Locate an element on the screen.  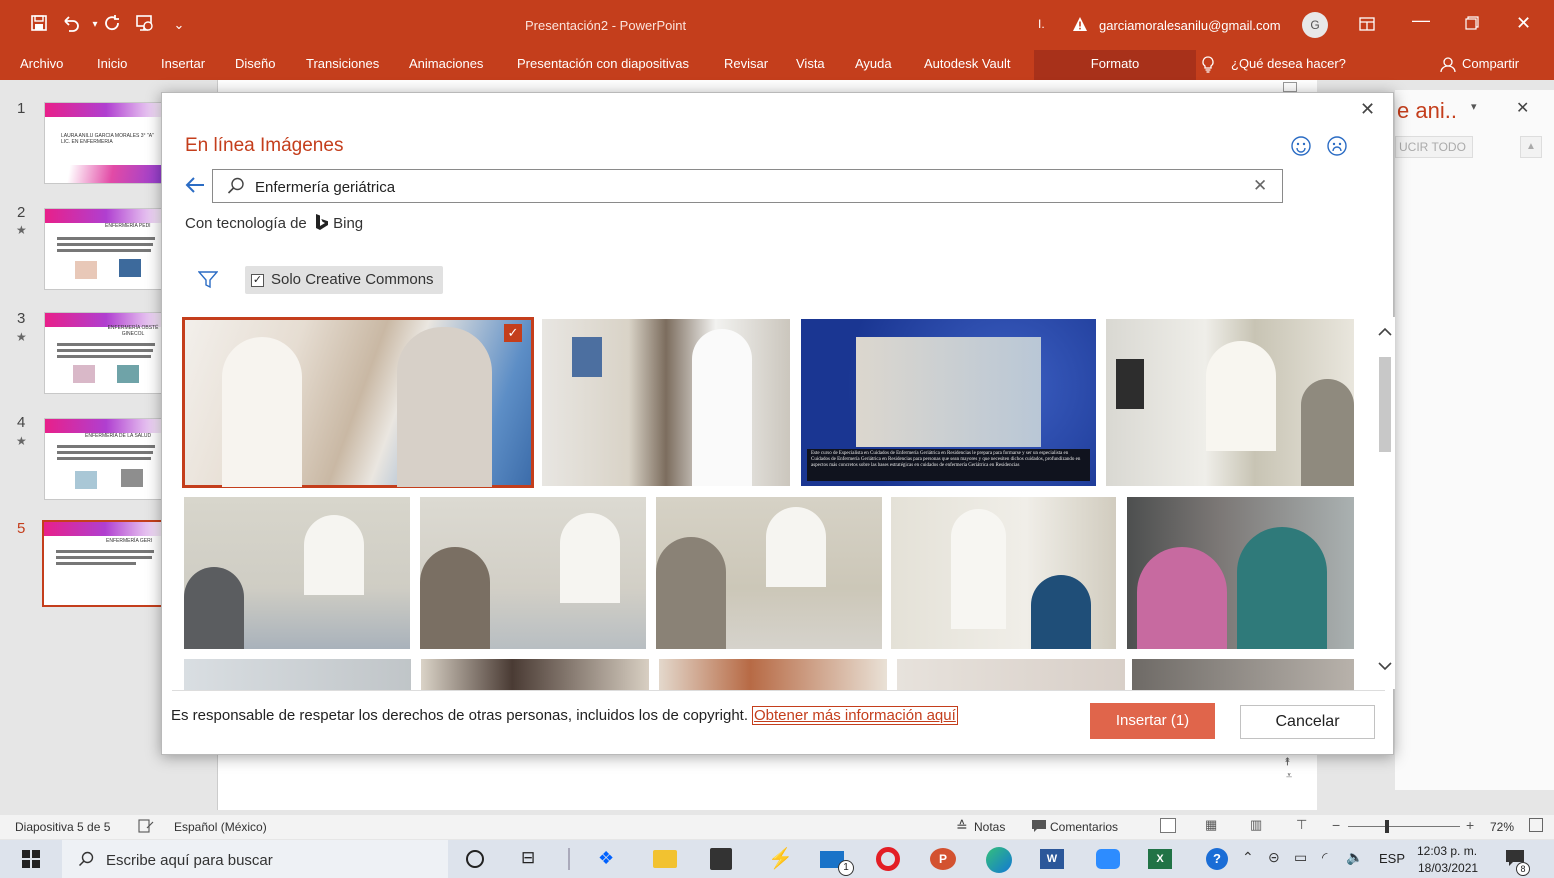
tab-inicio: Inicio is located at coordinates (112, 65).